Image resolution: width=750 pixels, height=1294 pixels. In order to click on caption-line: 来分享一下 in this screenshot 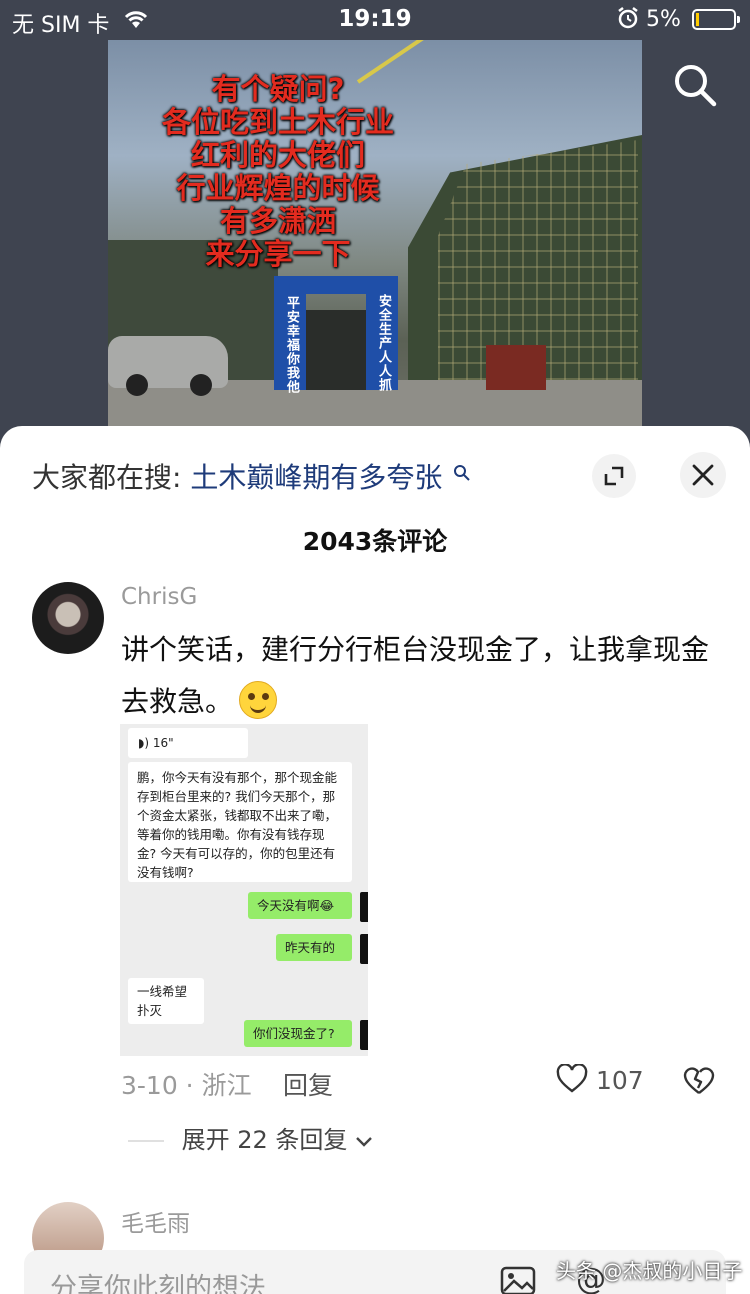, I will do `click(278, 254)`.